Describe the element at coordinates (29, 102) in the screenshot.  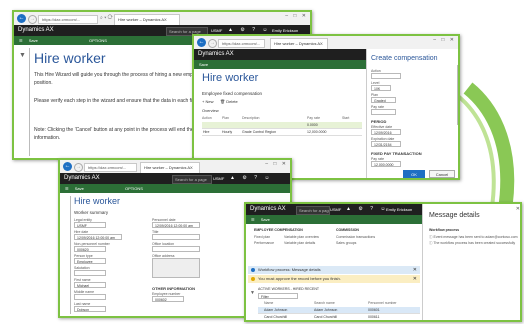
I see `step-divider` at that location.